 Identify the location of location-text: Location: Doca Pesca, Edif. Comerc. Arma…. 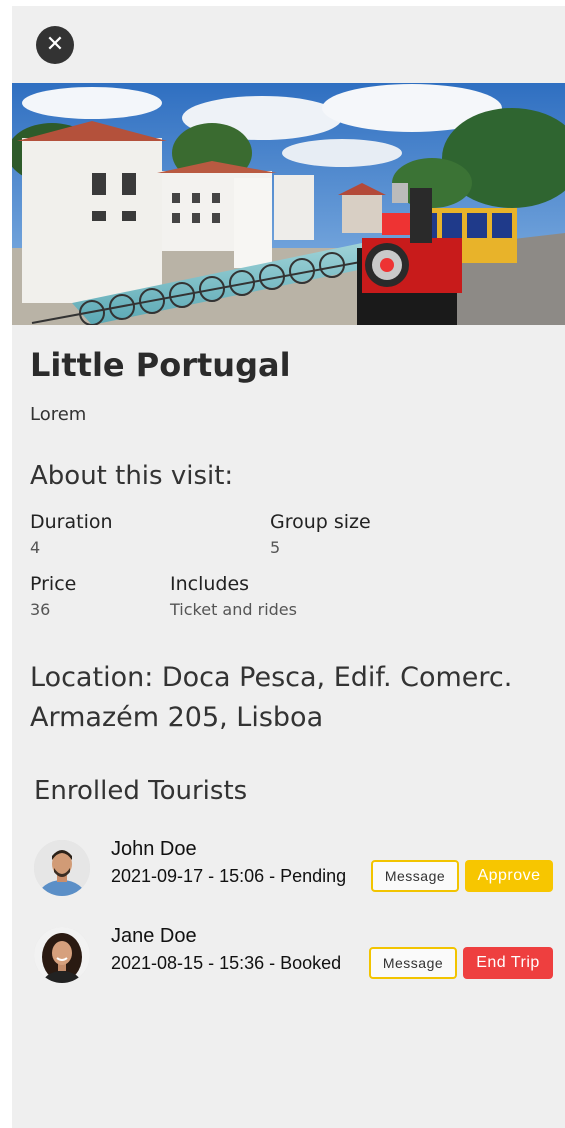
(271, 697).